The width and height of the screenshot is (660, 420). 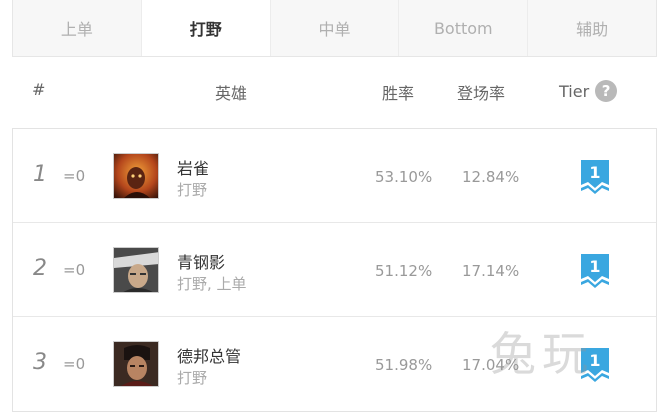 What do you see at coordinates (404, 177) in the screenshot?
I see `winrate-value: 53.10%` at bounding box center [404, 177].